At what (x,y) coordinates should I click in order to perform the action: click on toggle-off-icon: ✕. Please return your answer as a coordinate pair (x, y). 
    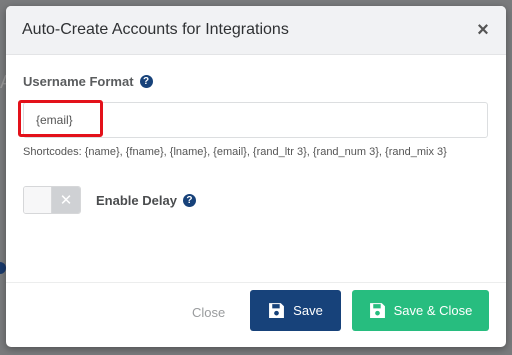
    Looking at the image, I should click on (66, 200).